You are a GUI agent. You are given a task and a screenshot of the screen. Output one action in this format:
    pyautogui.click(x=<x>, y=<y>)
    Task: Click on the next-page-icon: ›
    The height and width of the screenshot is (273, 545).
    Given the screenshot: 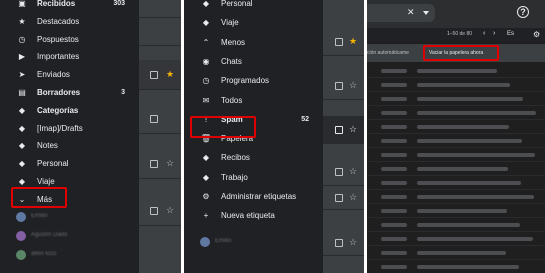 What is the action you would take?
    pyautogui.click(x=494, y=33)
    